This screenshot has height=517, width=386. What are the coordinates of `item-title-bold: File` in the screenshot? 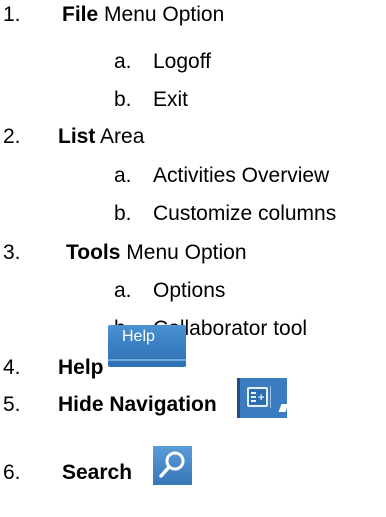 It's located at (80, 14).